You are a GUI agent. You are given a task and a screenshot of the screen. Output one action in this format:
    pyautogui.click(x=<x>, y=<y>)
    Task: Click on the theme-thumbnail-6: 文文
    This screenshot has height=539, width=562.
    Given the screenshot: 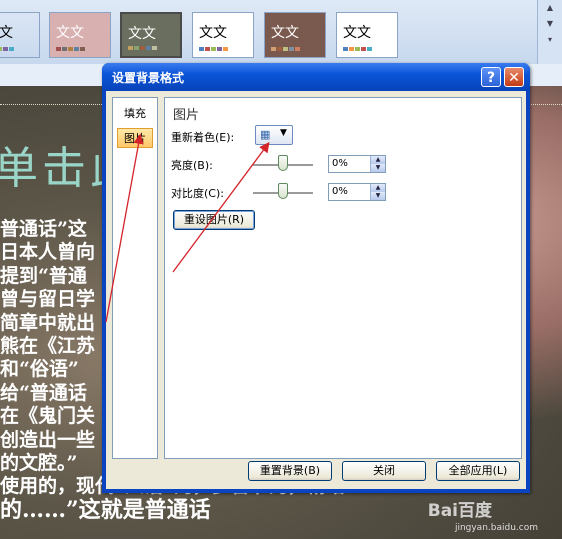 What is the action you would take?
    pyautogui.click(x=367, y=35)
    